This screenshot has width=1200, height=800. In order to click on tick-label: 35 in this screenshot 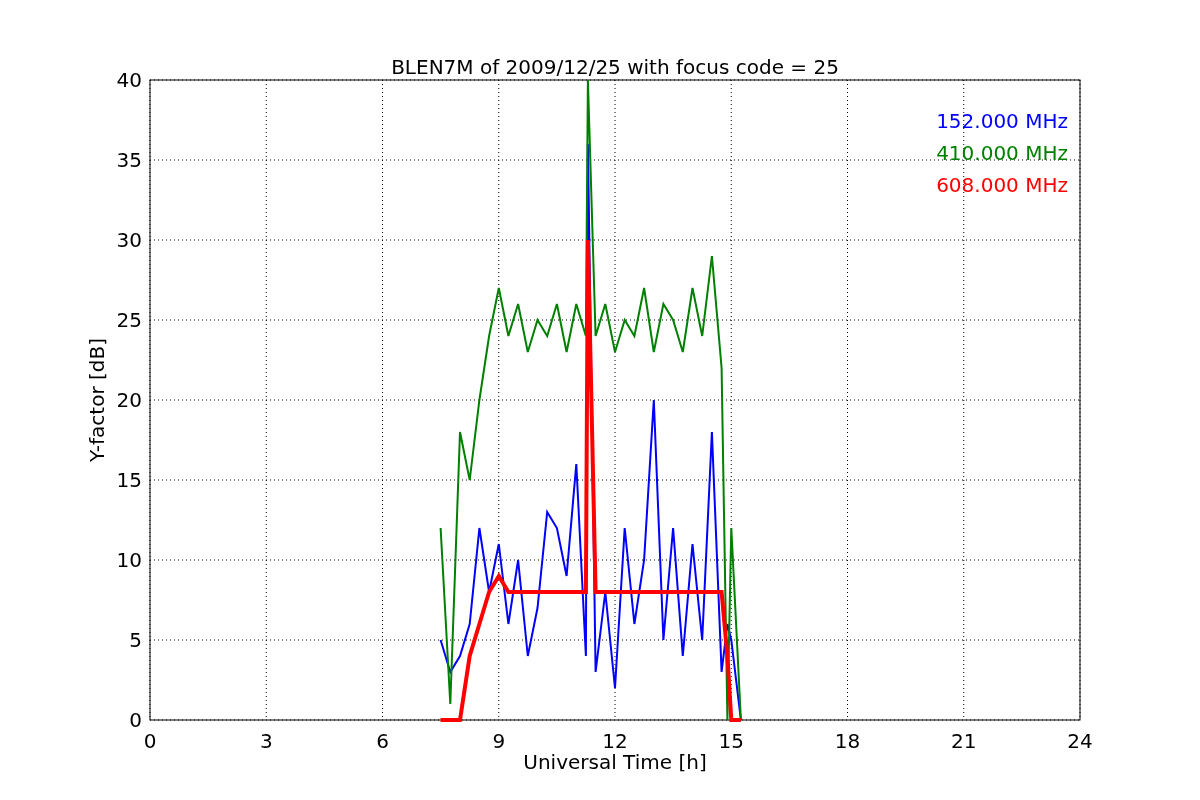, I will do `click(129, 160)`.